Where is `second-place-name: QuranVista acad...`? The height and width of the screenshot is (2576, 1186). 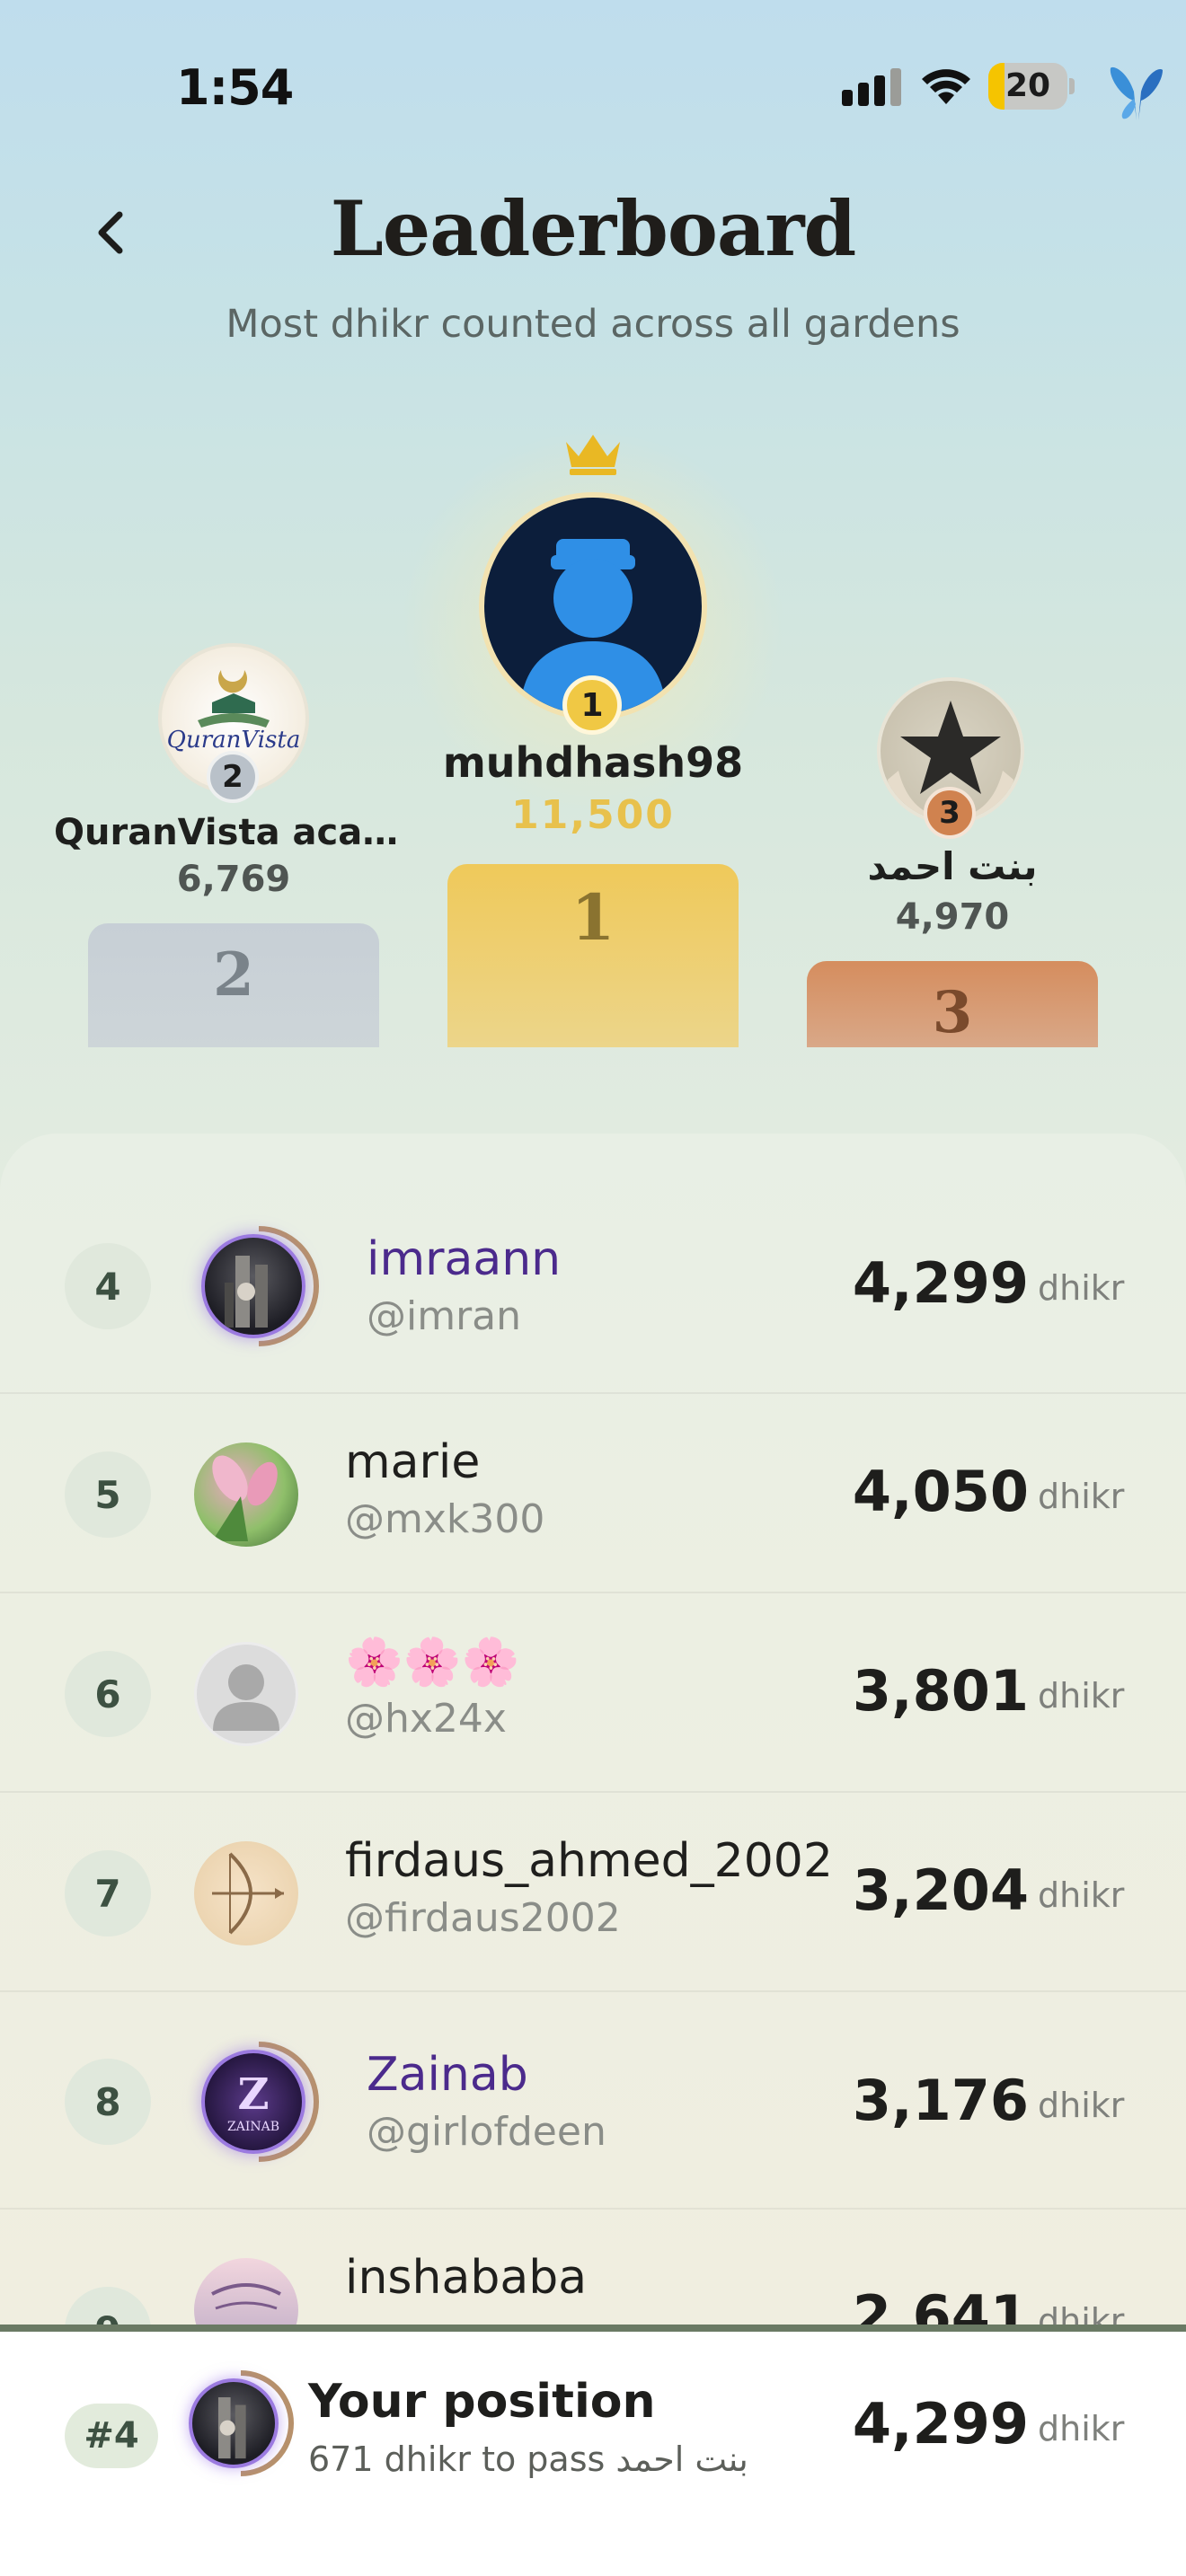 second-place-name: QuranVista acad... is located at coordinates (234, 832).